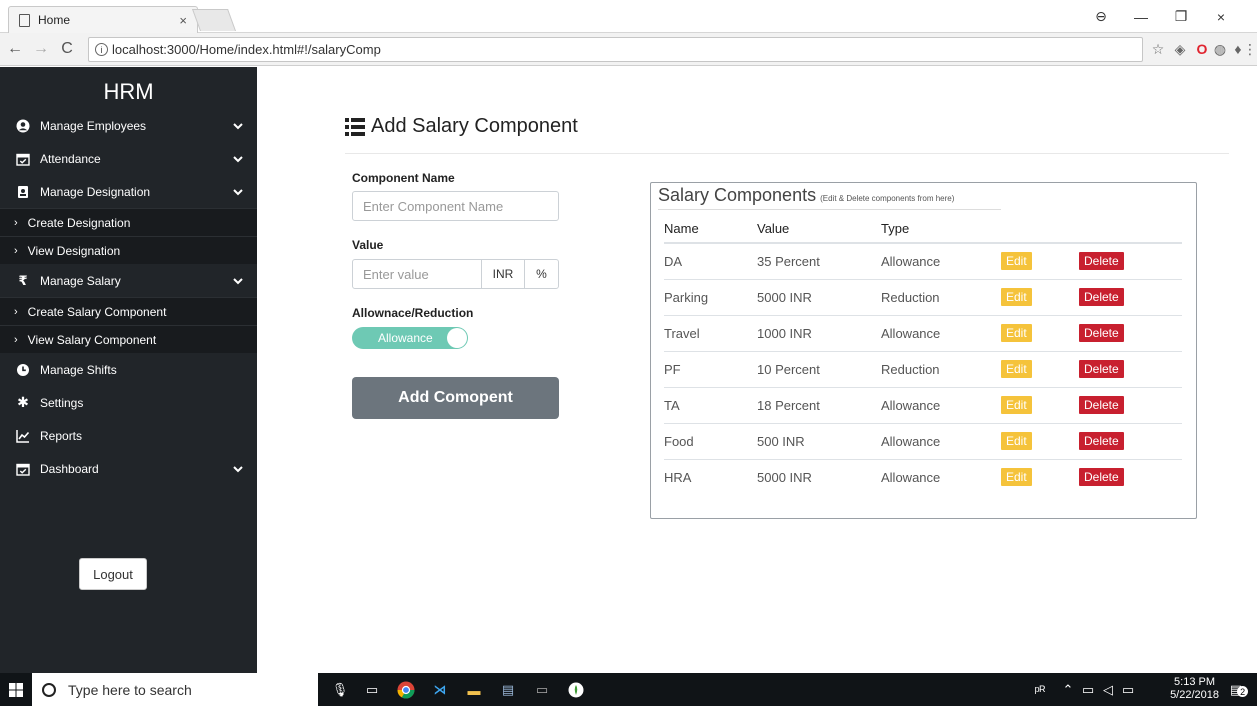  I want to click on sidebar-item-settings: ✱ Settings, so click(128, 402).